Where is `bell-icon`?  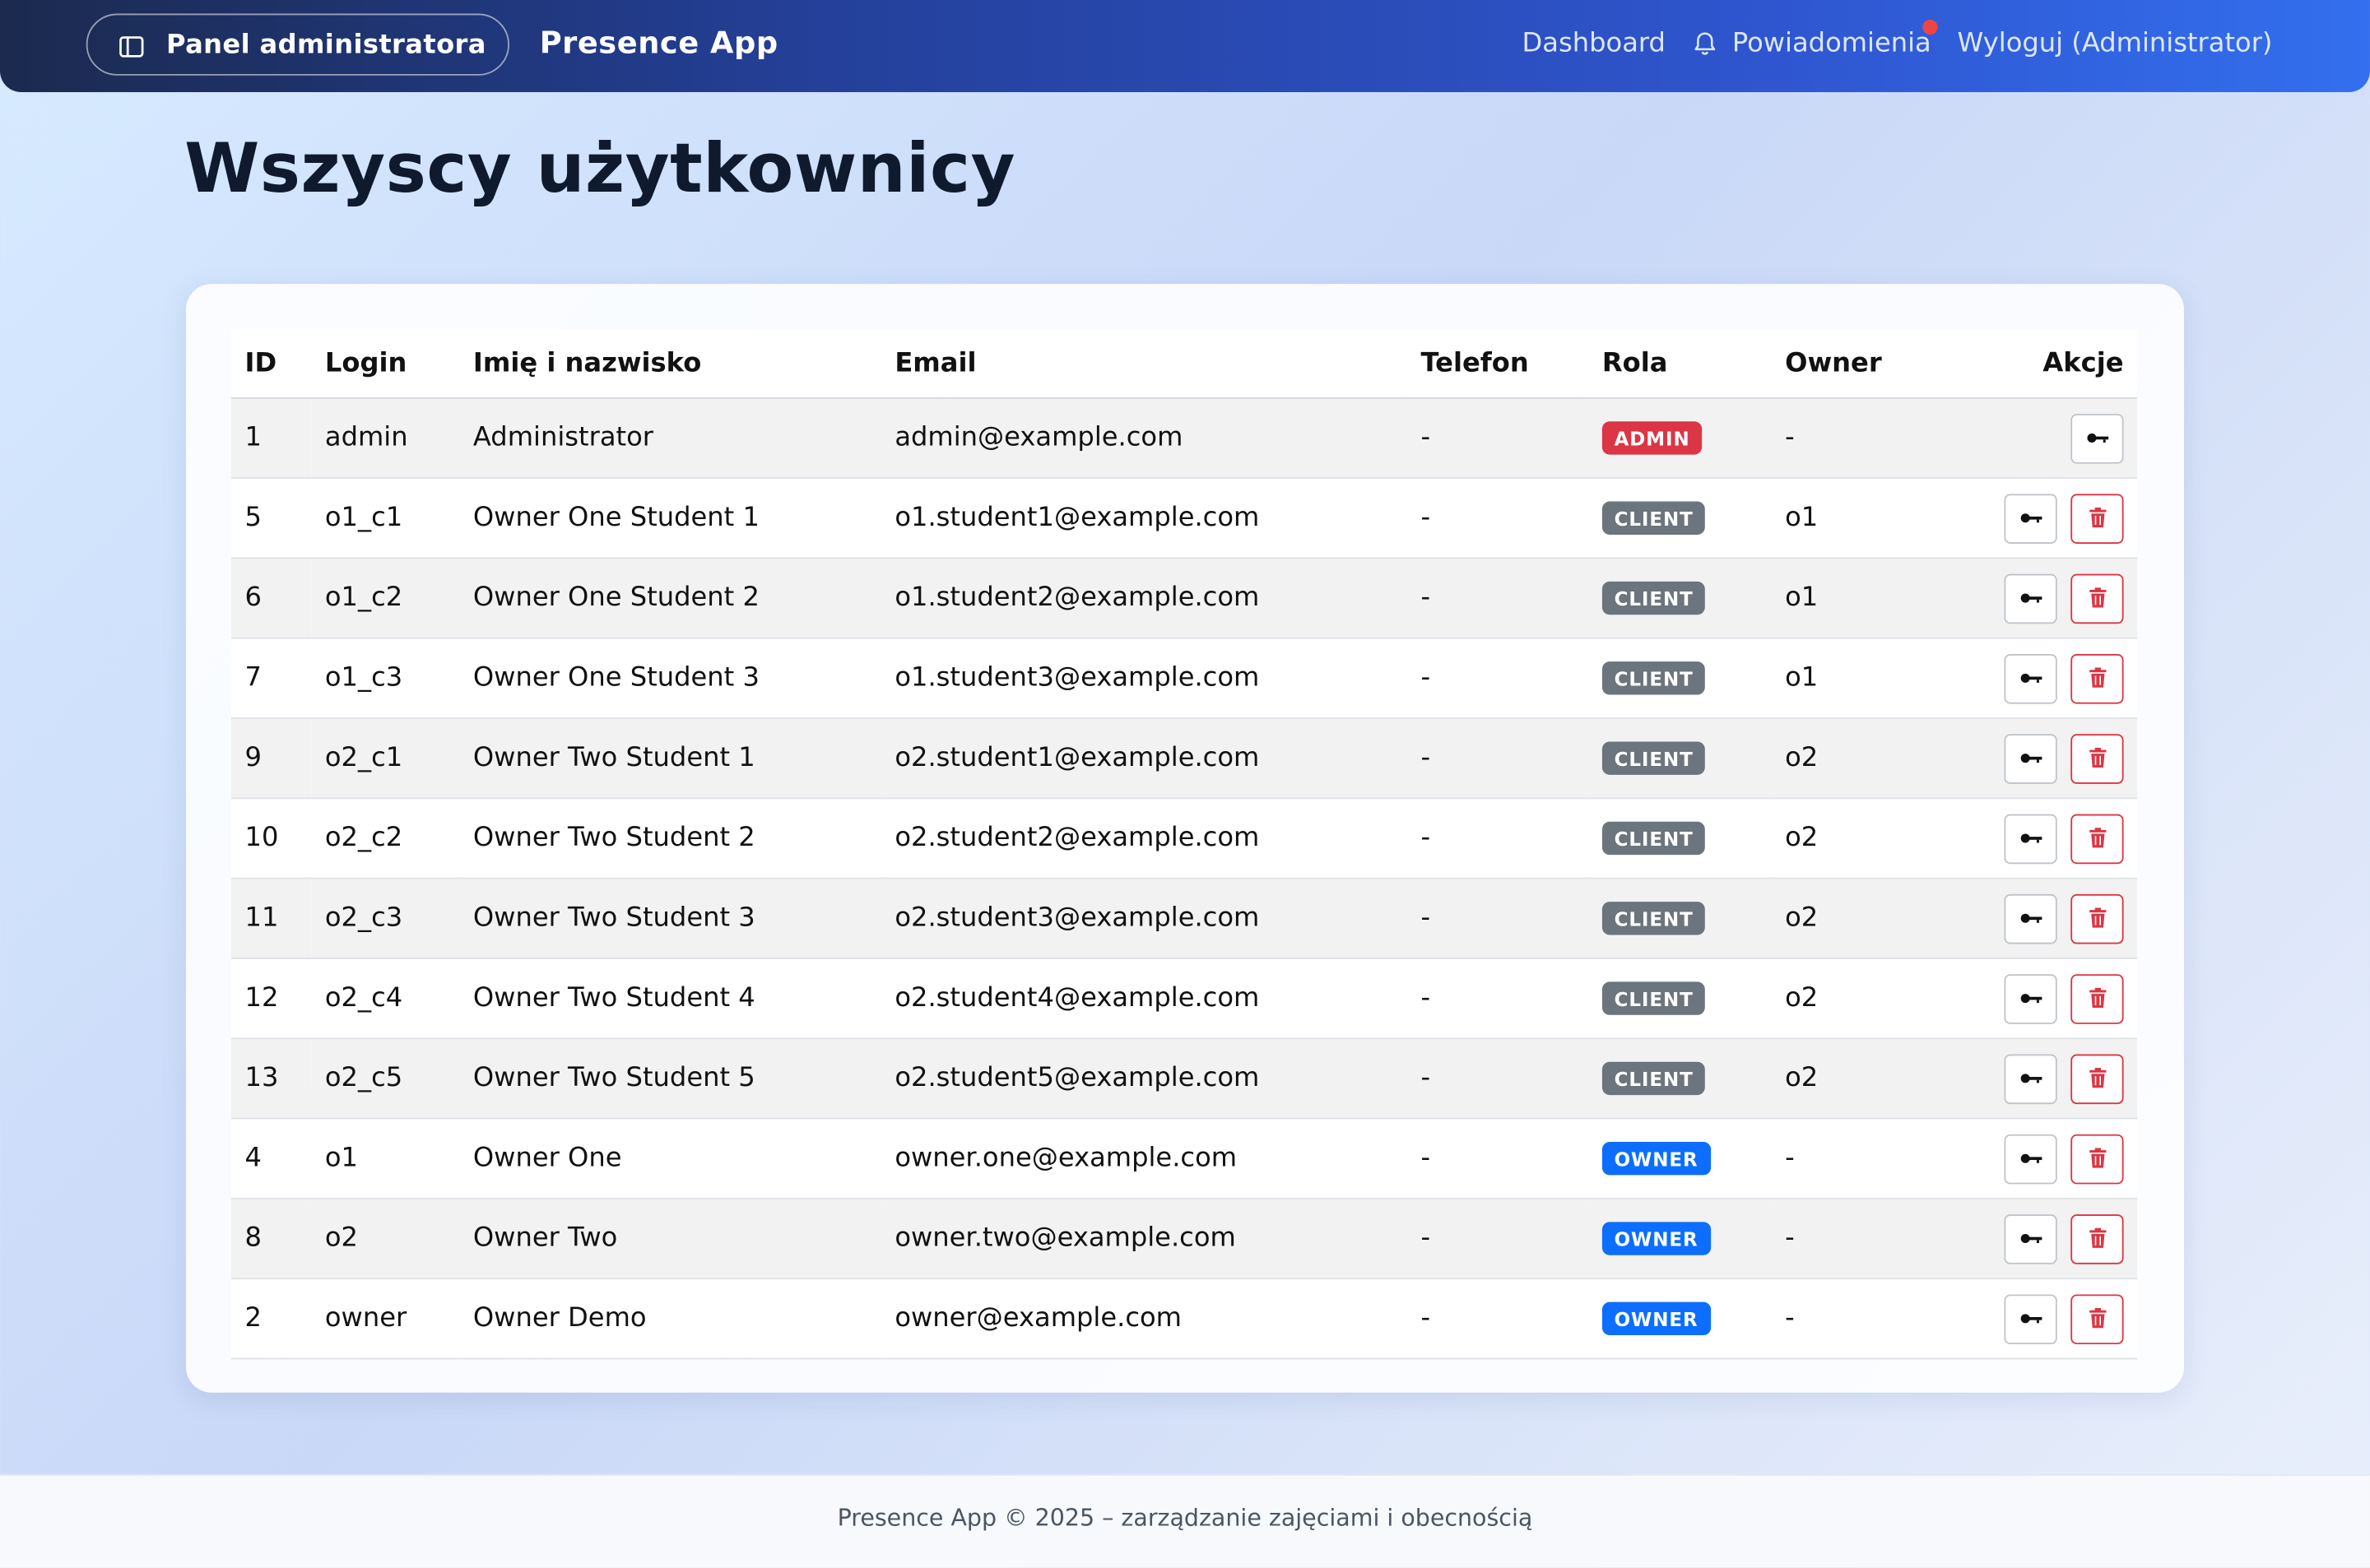 bell-icon is located at coordinates (1704, 44).